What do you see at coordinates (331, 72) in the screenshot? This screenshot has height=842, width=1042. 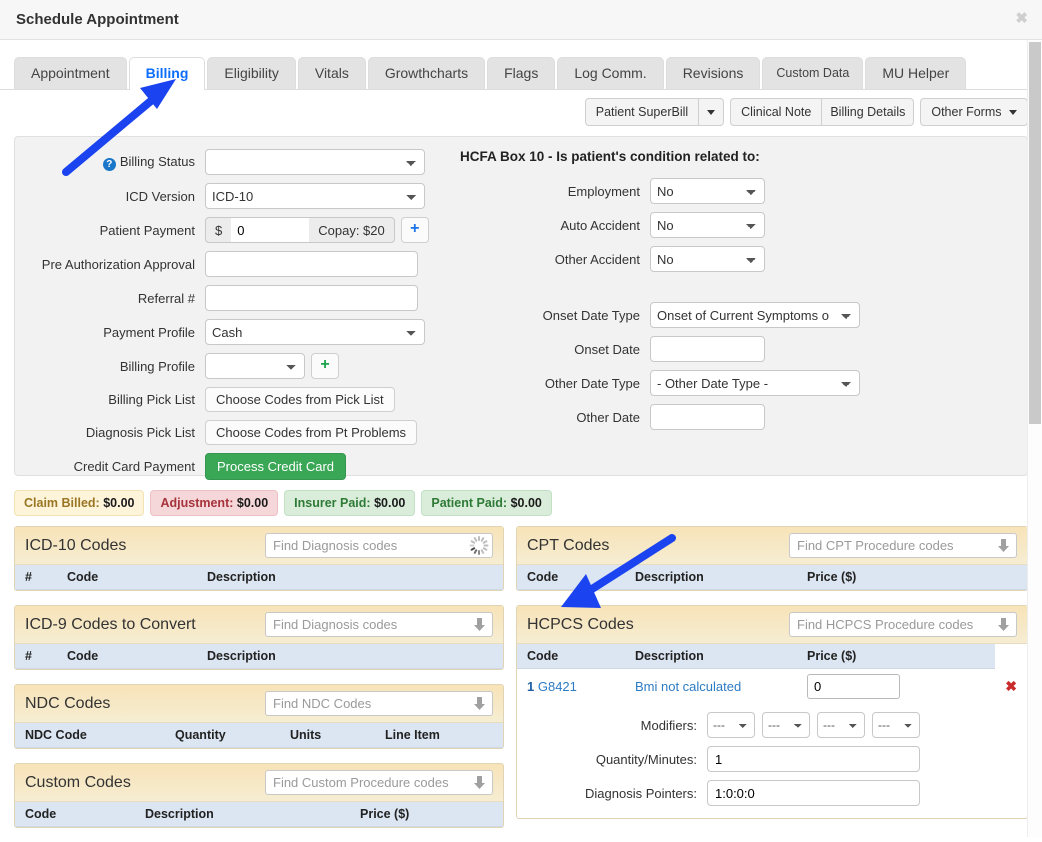 I see `tab-vitals: Vitals` at bounding box center [331, 72].